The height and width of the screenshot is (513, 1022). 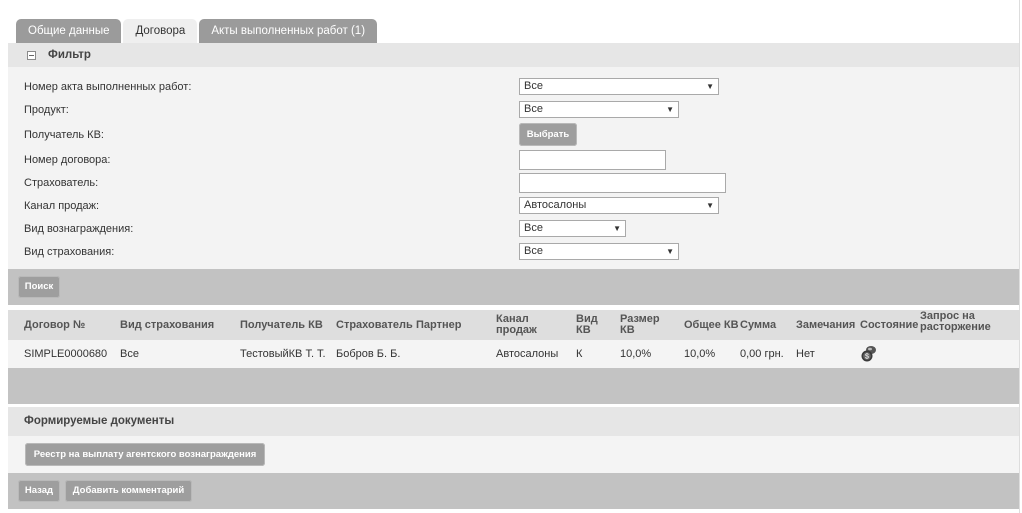 I want to click on filter-header: Фильтр, so click(x=513, y=55).